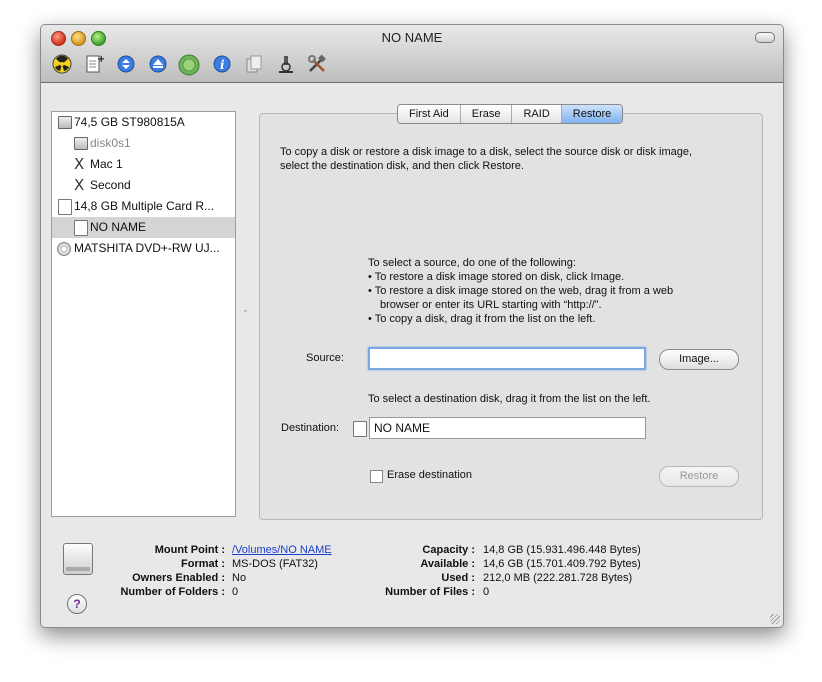 This screenshot has height=682, width=822. Describe the element at coordinates (245, 314) in the screenshot. I see `splitter-handle-icon: ˆ` at that location.